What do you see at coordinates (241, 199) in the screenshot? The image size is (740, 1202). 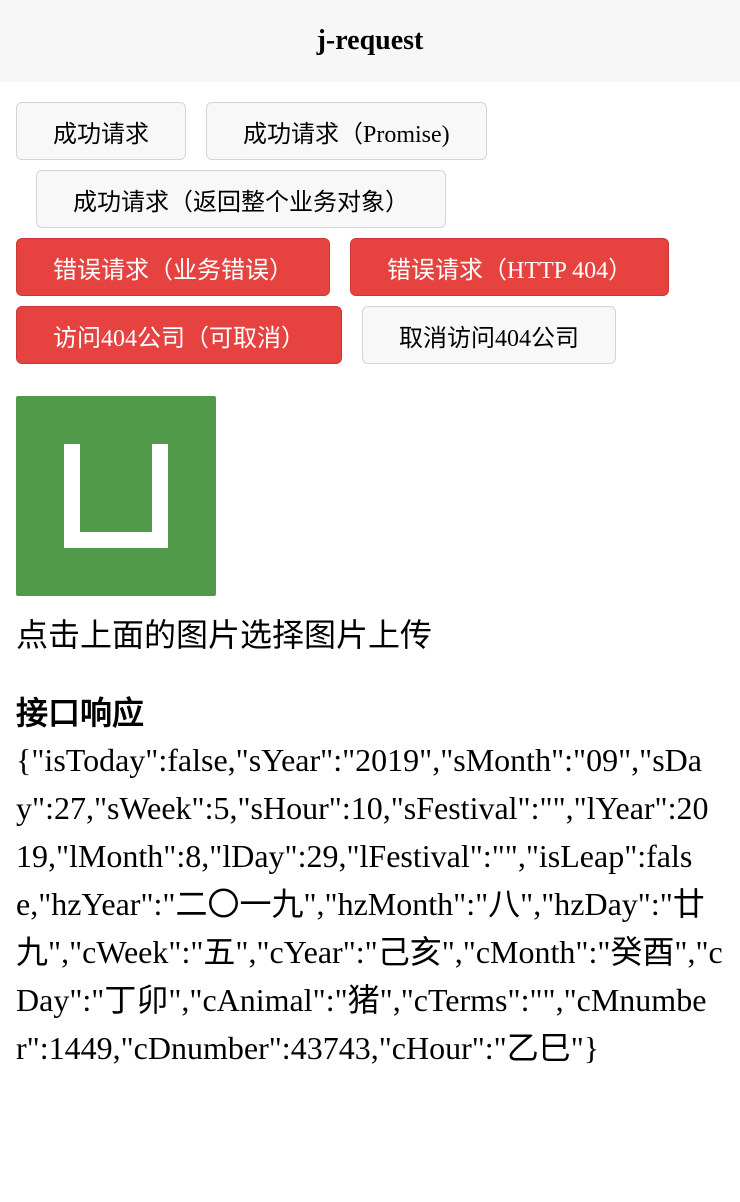 I see `success-whole-object-button: 成功请求（返回整个业务对象）` at bounding box center [241, 199].